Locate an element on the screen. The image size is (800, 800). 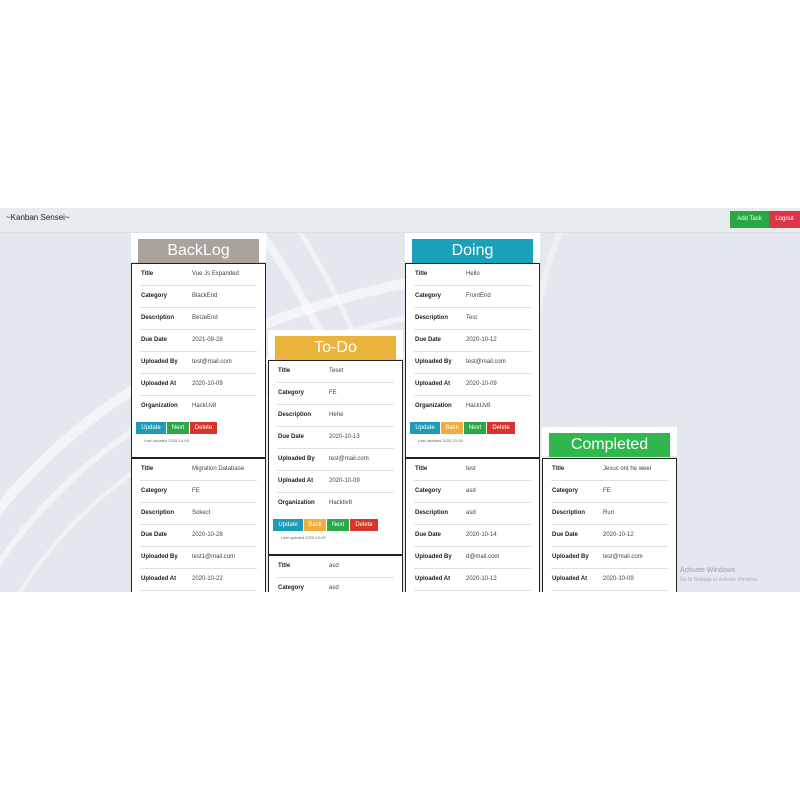
field-value: 2020-10-22 is located at coordinates (207, 579).